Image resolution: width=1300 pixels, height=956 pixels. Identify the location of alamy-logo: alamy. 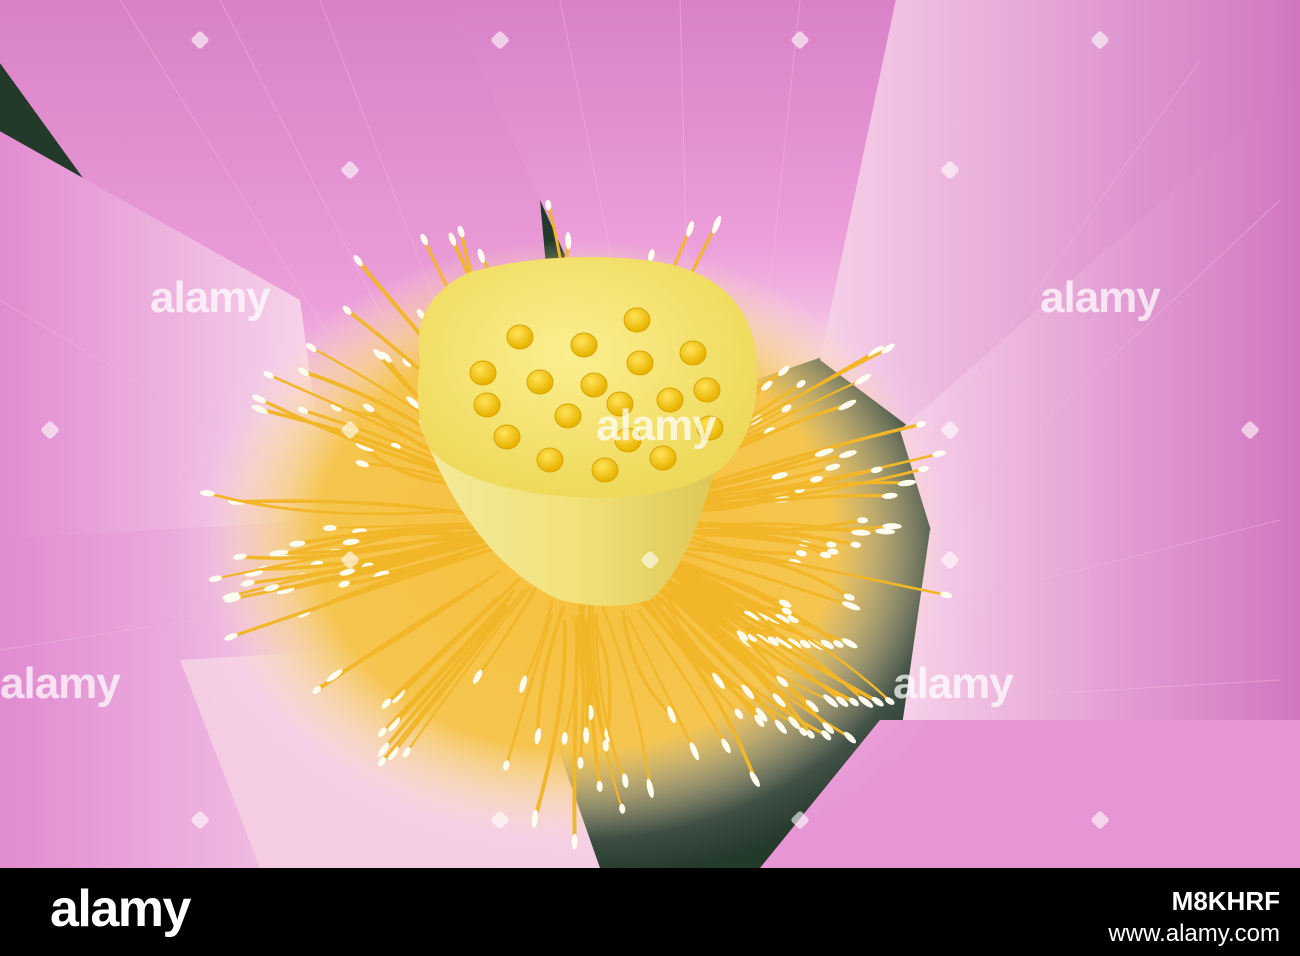
(120, 909).